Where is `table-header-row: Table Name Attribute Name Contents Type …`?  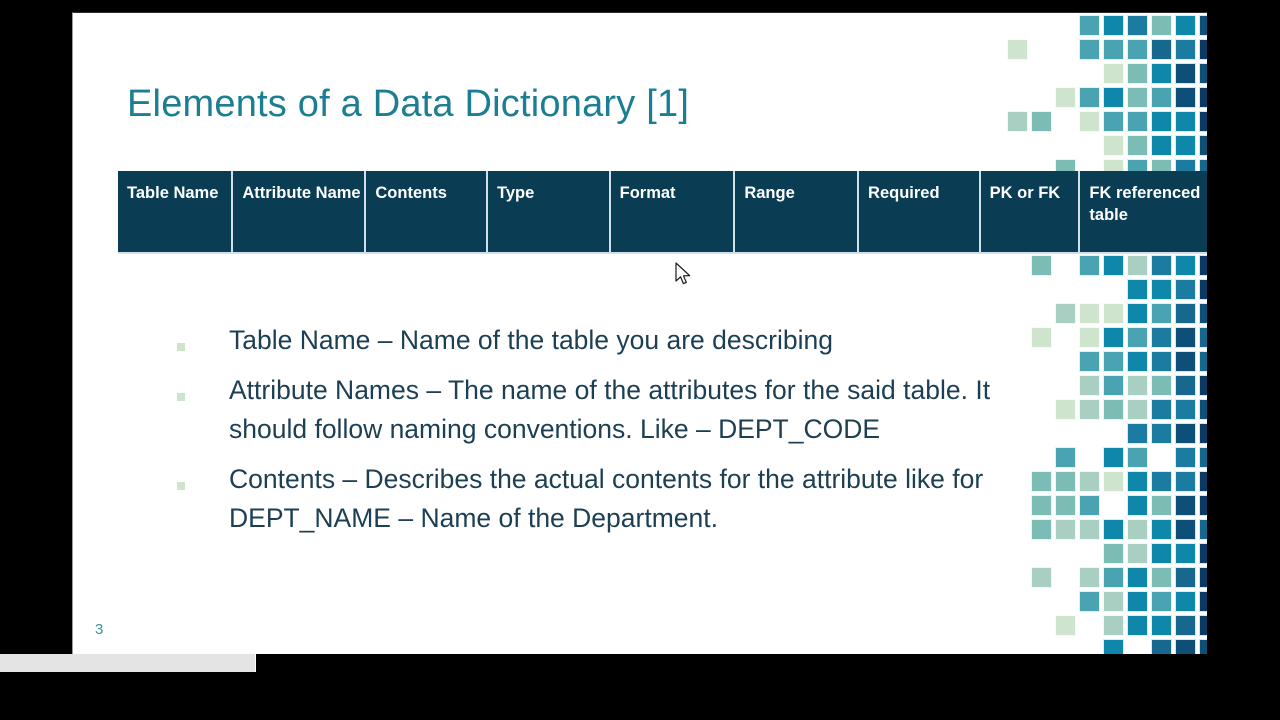 table-header-row: Table Name Attribute Name Contents Type … is located at coordinates (662, 212).